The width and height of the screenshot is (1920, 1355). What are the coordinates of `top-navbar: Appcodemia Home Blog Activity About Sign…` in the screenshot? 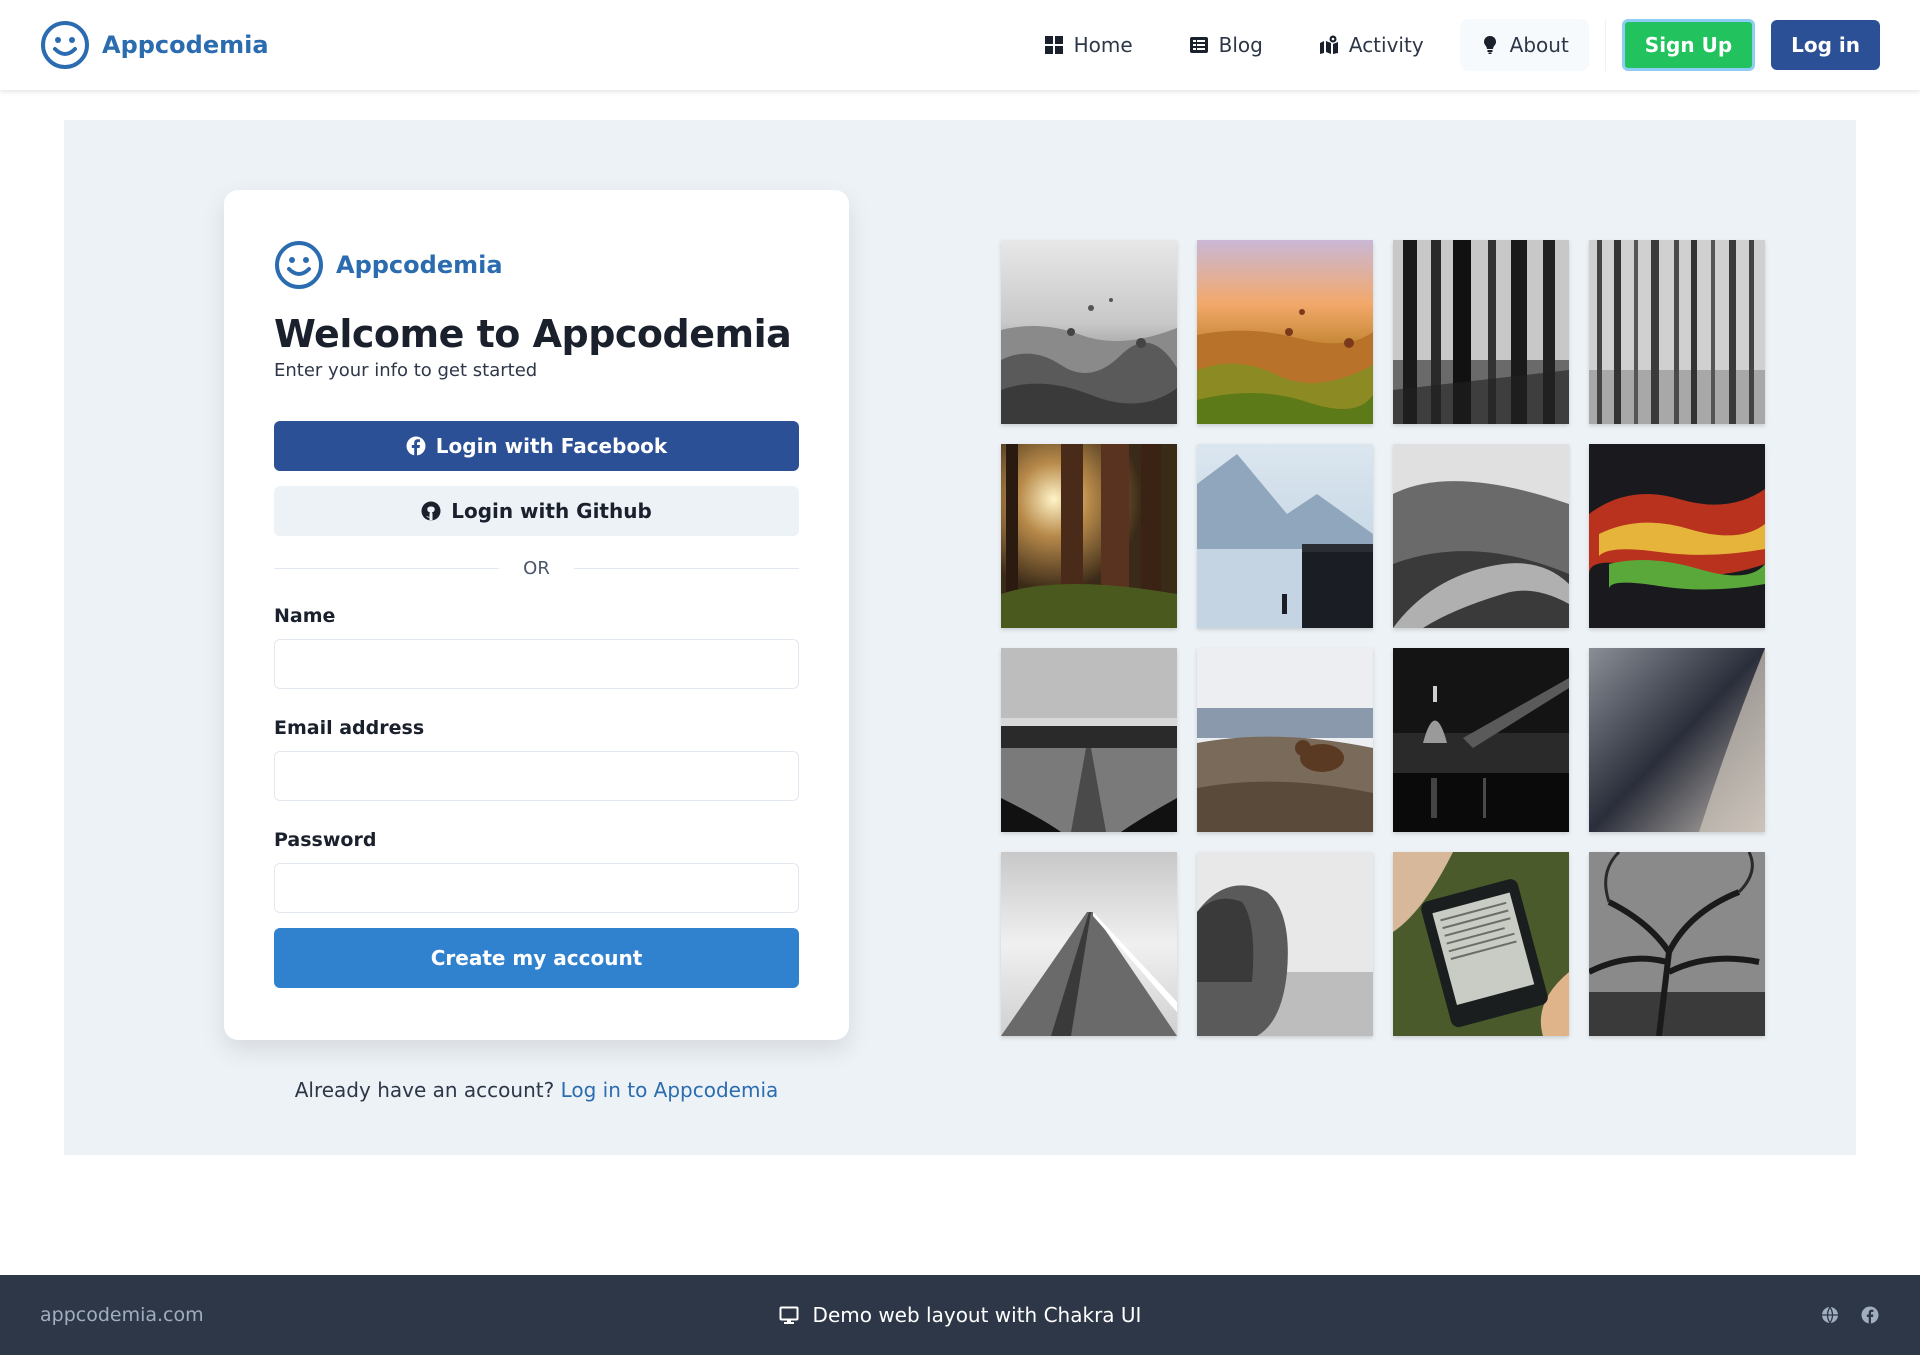 It's located at (960, 45).